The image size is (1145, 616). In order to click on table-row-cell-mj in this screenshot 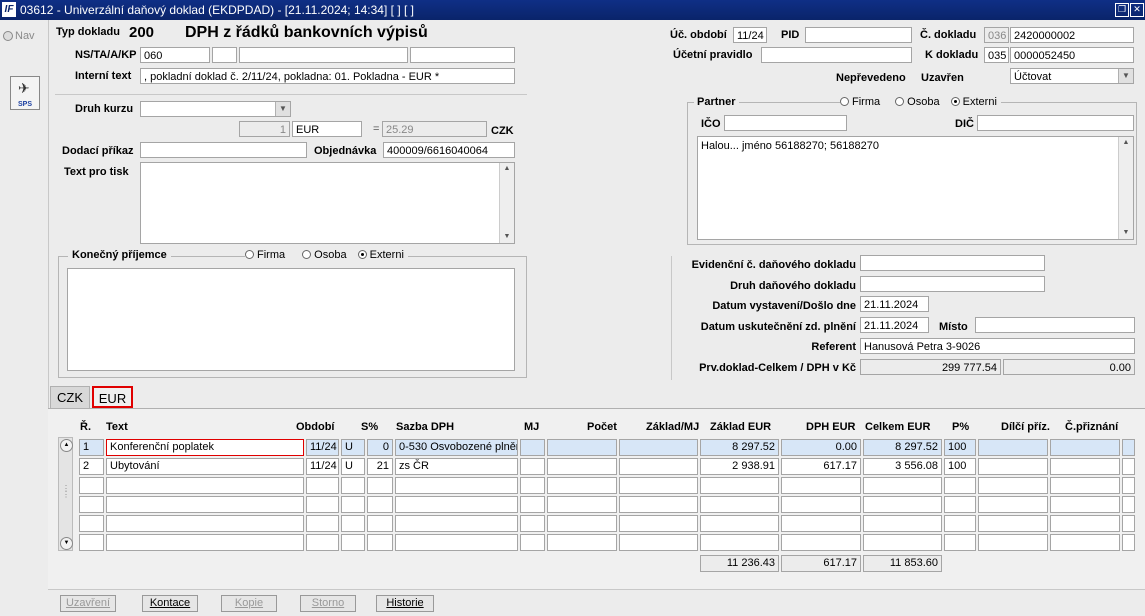, I will do `click(532, 447)`.